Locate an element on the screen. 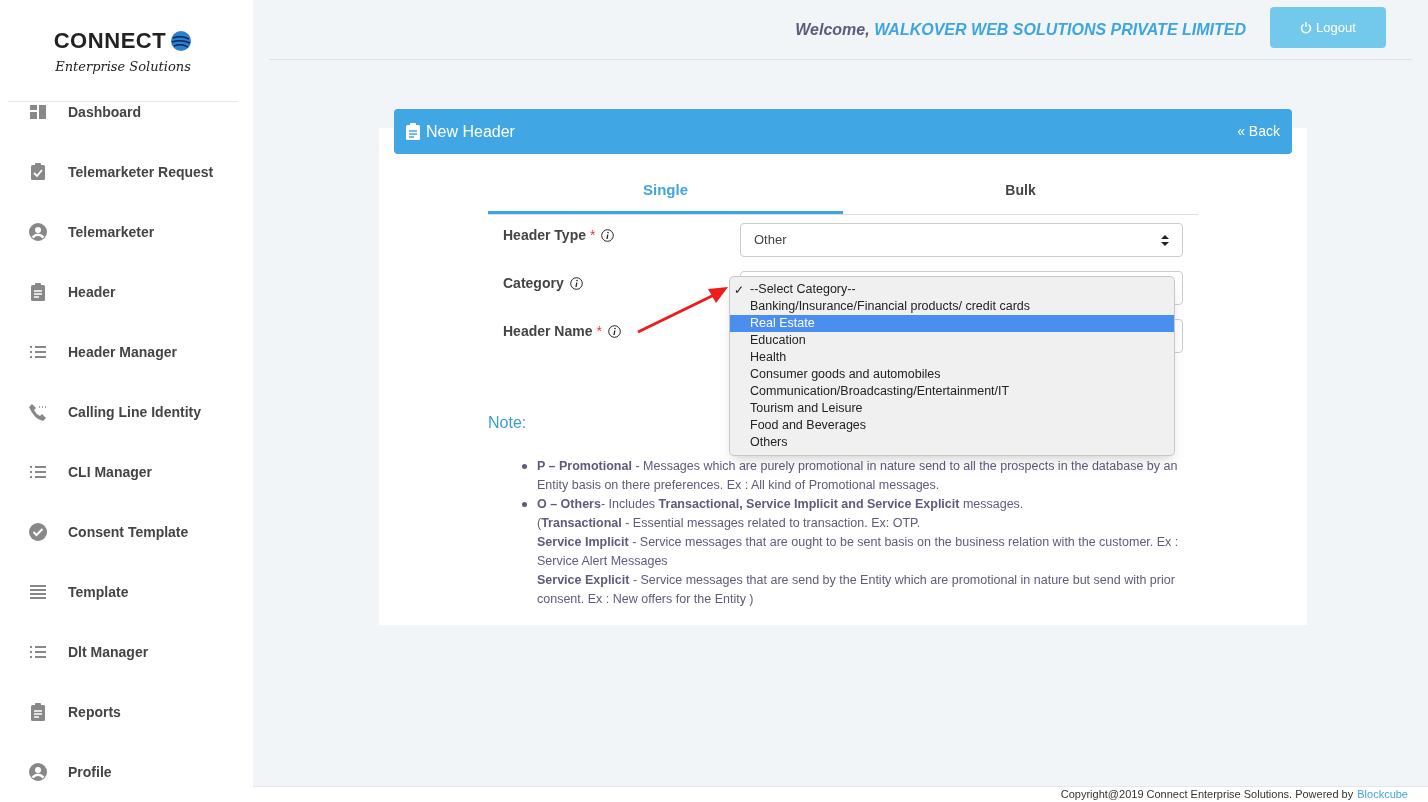 The image size is (1428, 802). dropdown-option: ✓ --Select Category-- is located at coordinates (952, 289).